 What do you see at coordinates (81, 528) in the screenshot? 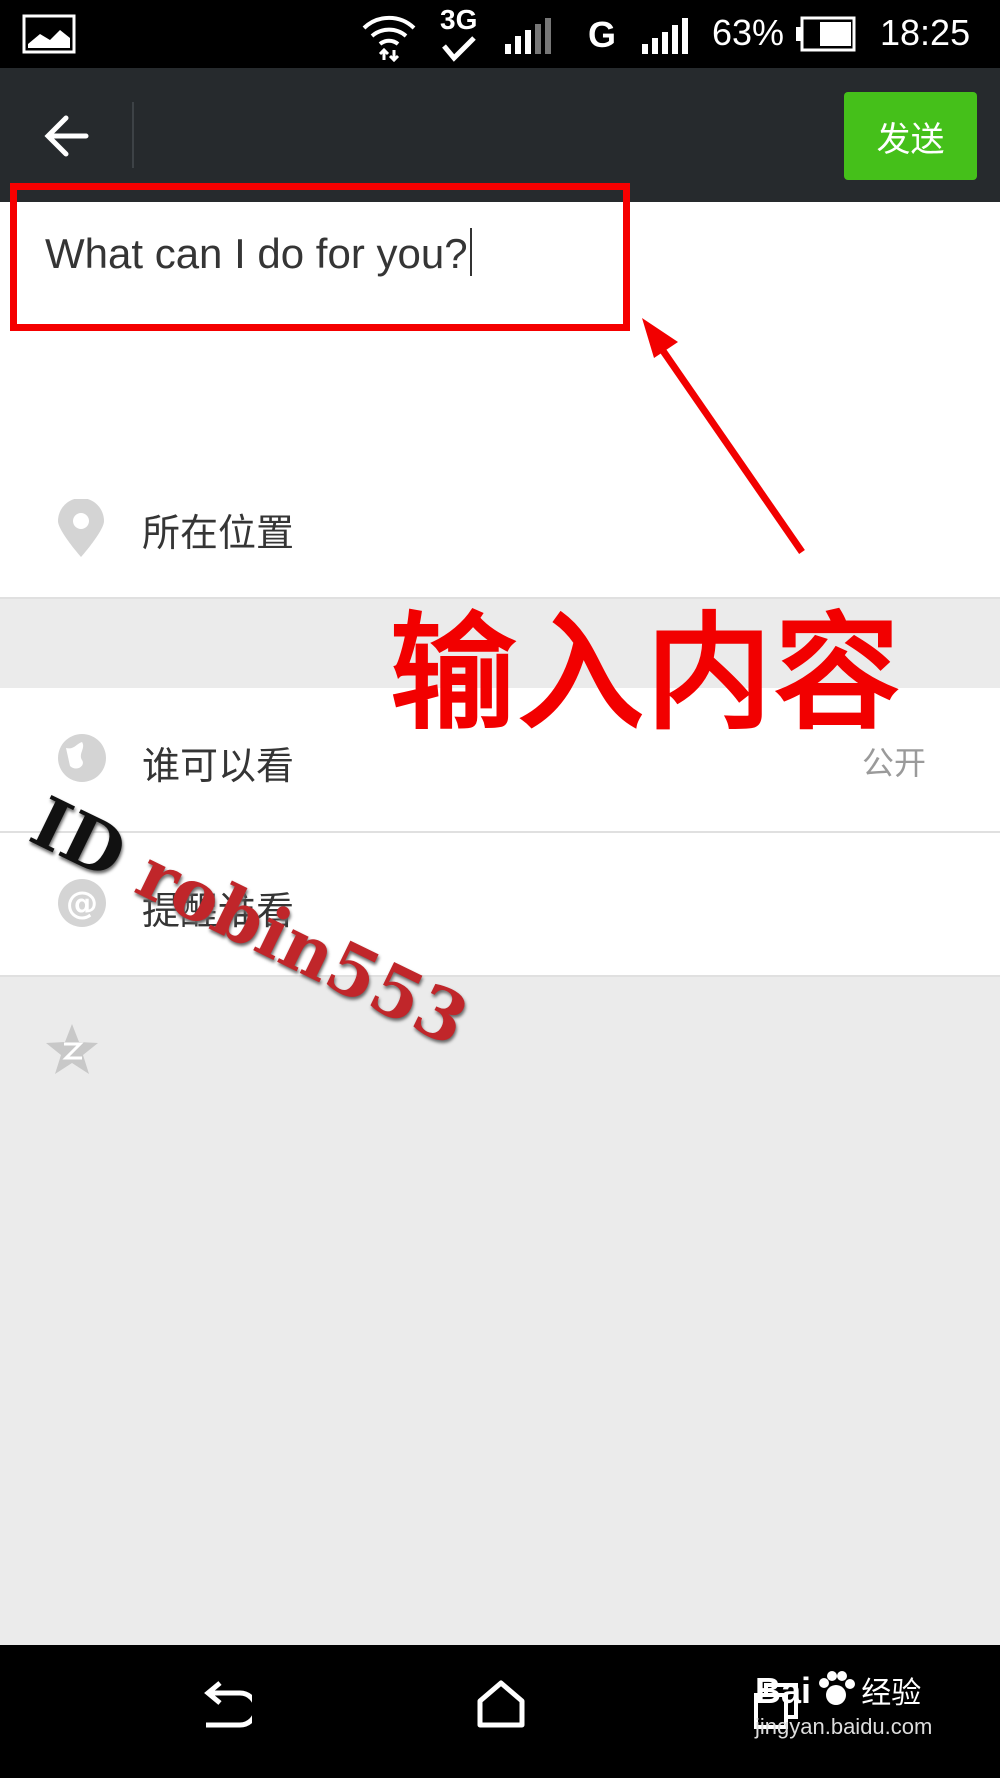
I see `location-pin-icon` at bounding box center [81, 528].